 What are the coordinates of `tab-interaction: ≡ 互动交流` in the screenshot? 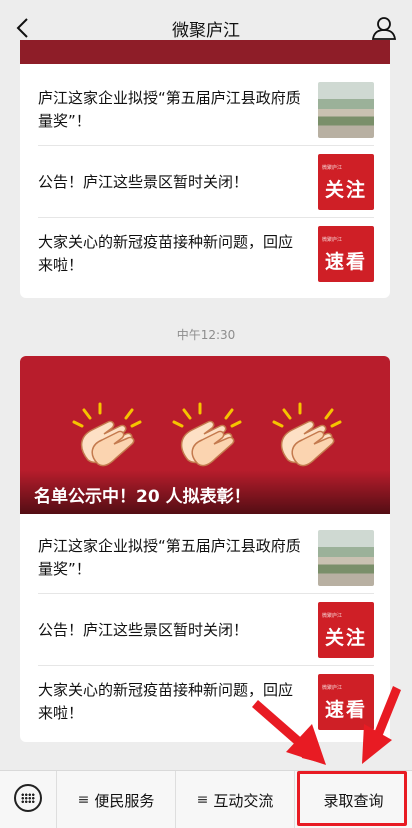 It's located at (234, 799).